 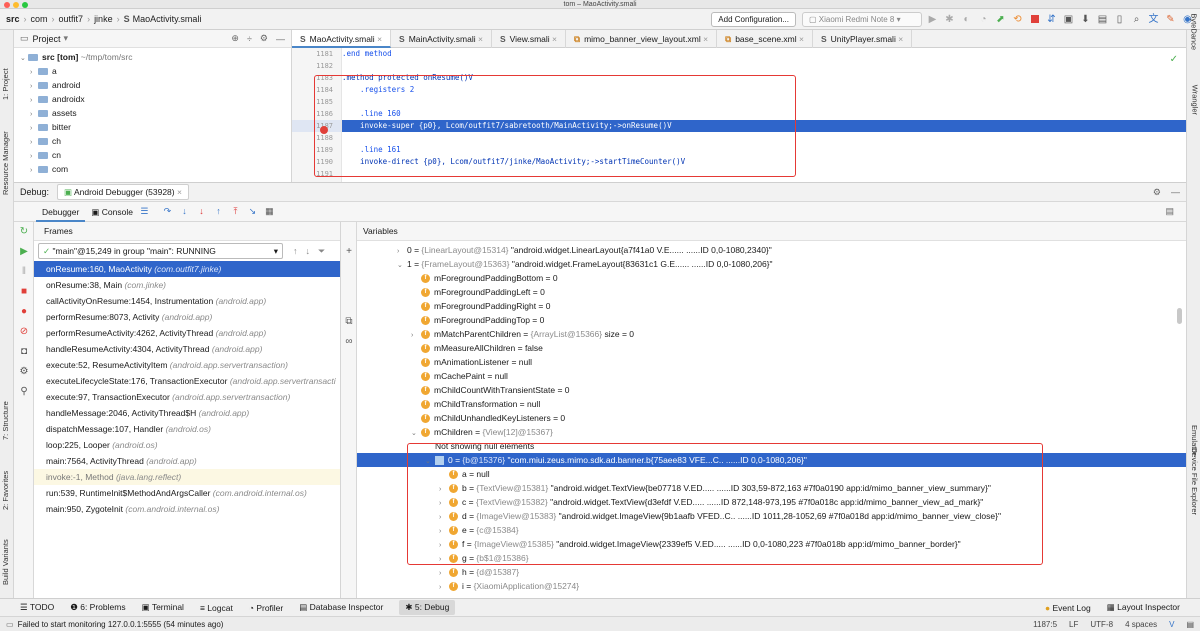 I want to click on tool-database-inspector: ▤ Database Inspector, so click(x=341, y=607).